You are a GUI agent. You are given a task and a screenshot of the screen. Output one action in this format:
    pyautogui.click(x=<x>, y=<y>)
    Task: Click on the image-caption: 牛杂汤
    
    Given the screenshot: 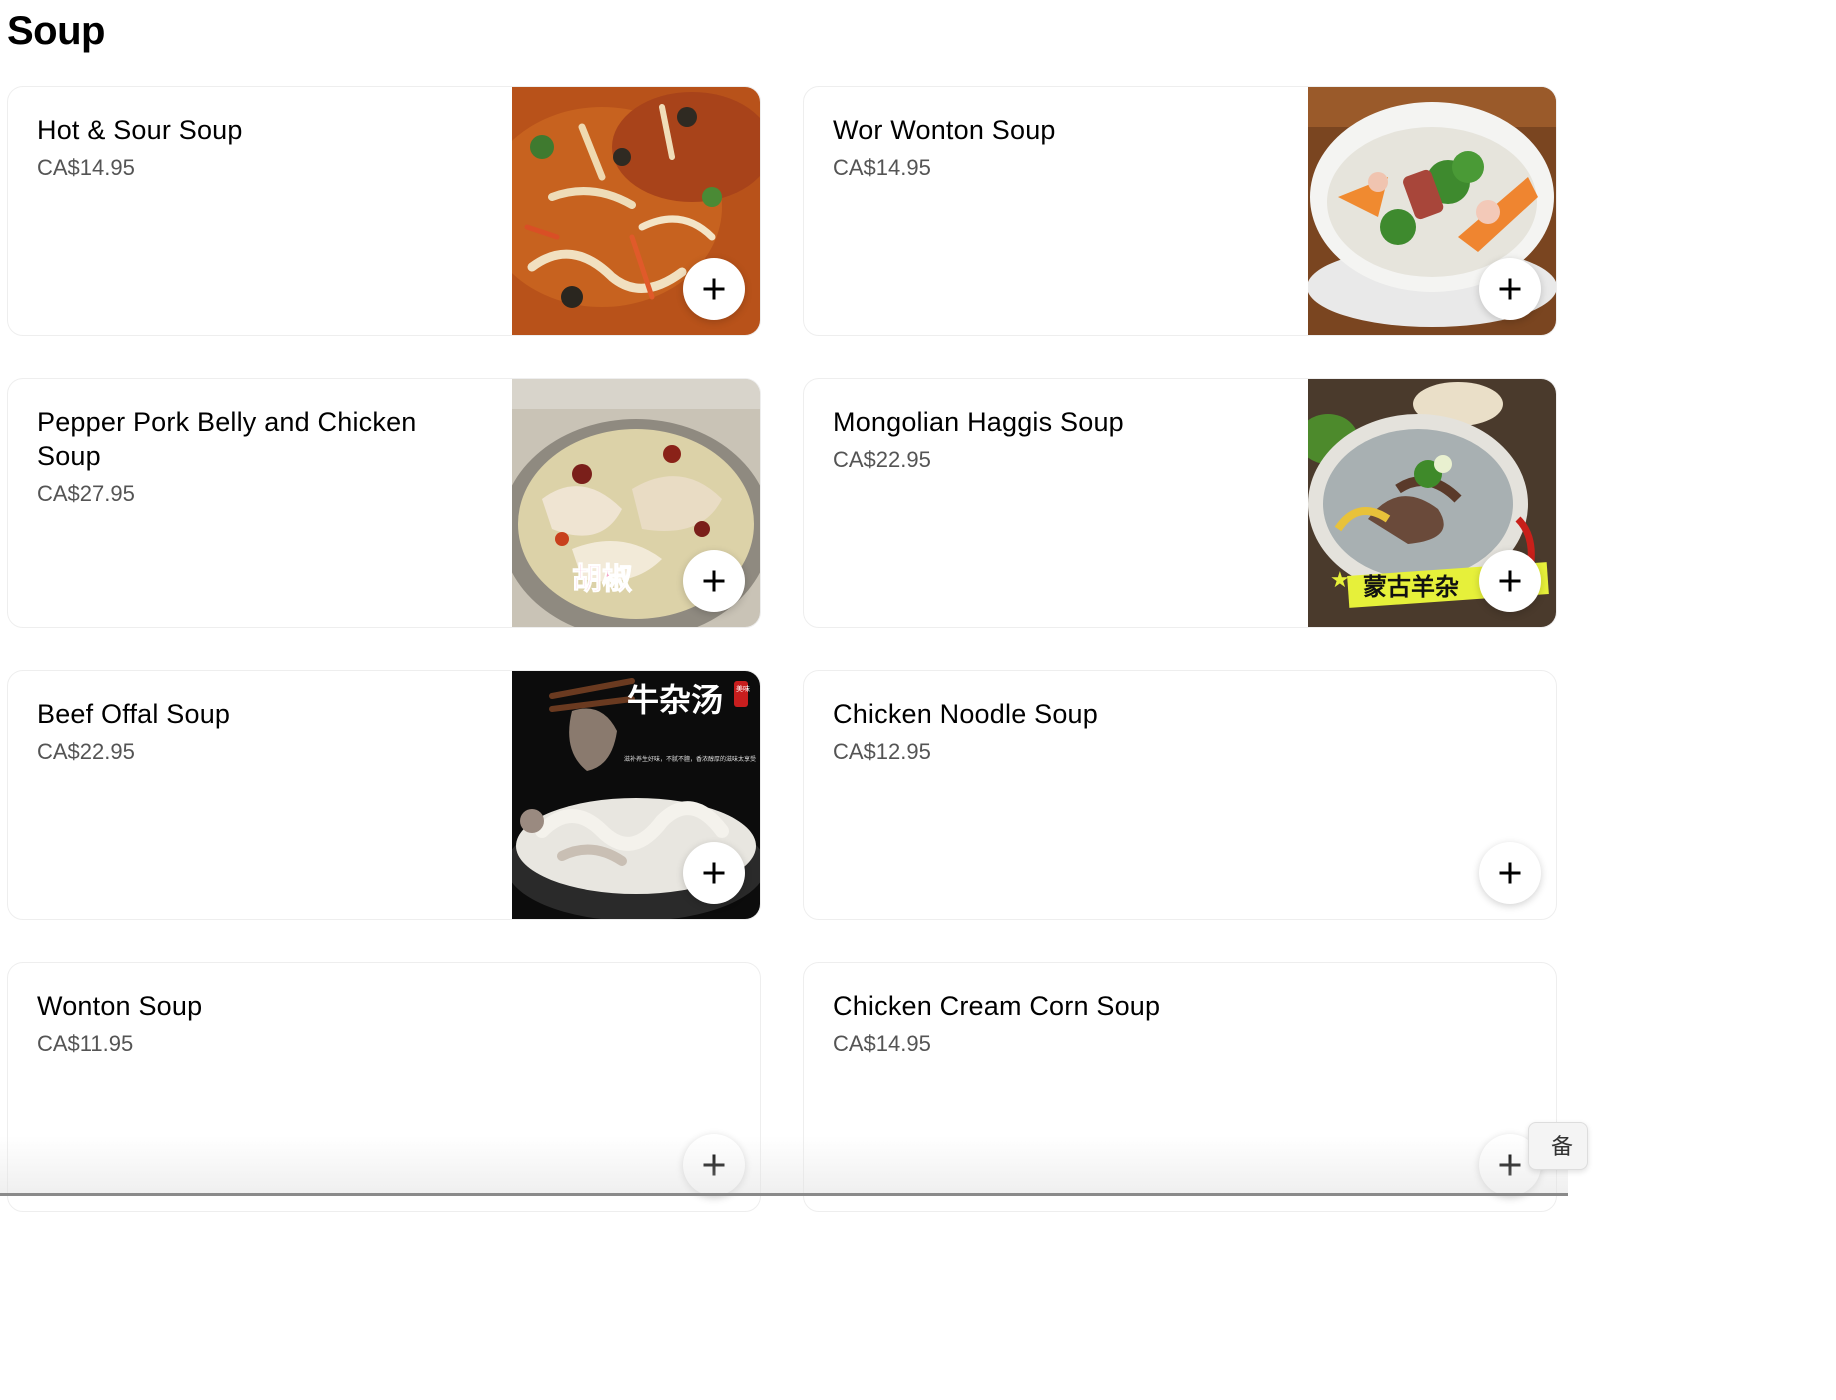 What is the action you would take?
    pyautogui.click(x=675, y=700)
    